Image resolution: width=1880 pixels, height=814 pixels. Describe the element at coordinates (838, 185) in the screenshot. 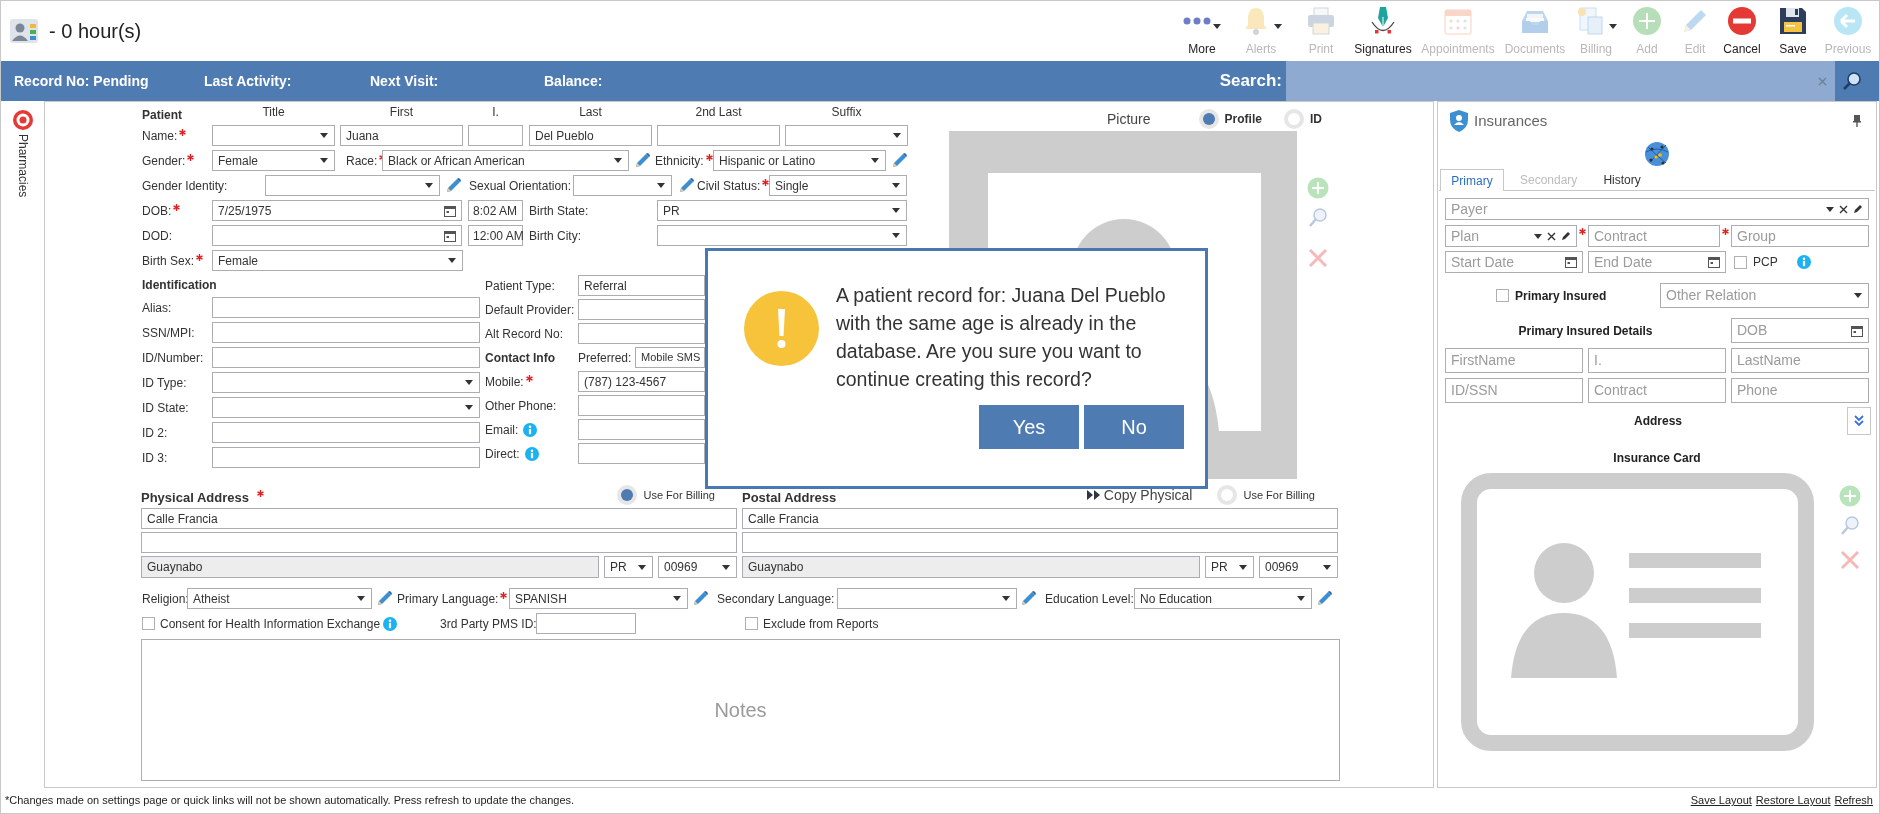

I see `dropdown: Single` at that location.